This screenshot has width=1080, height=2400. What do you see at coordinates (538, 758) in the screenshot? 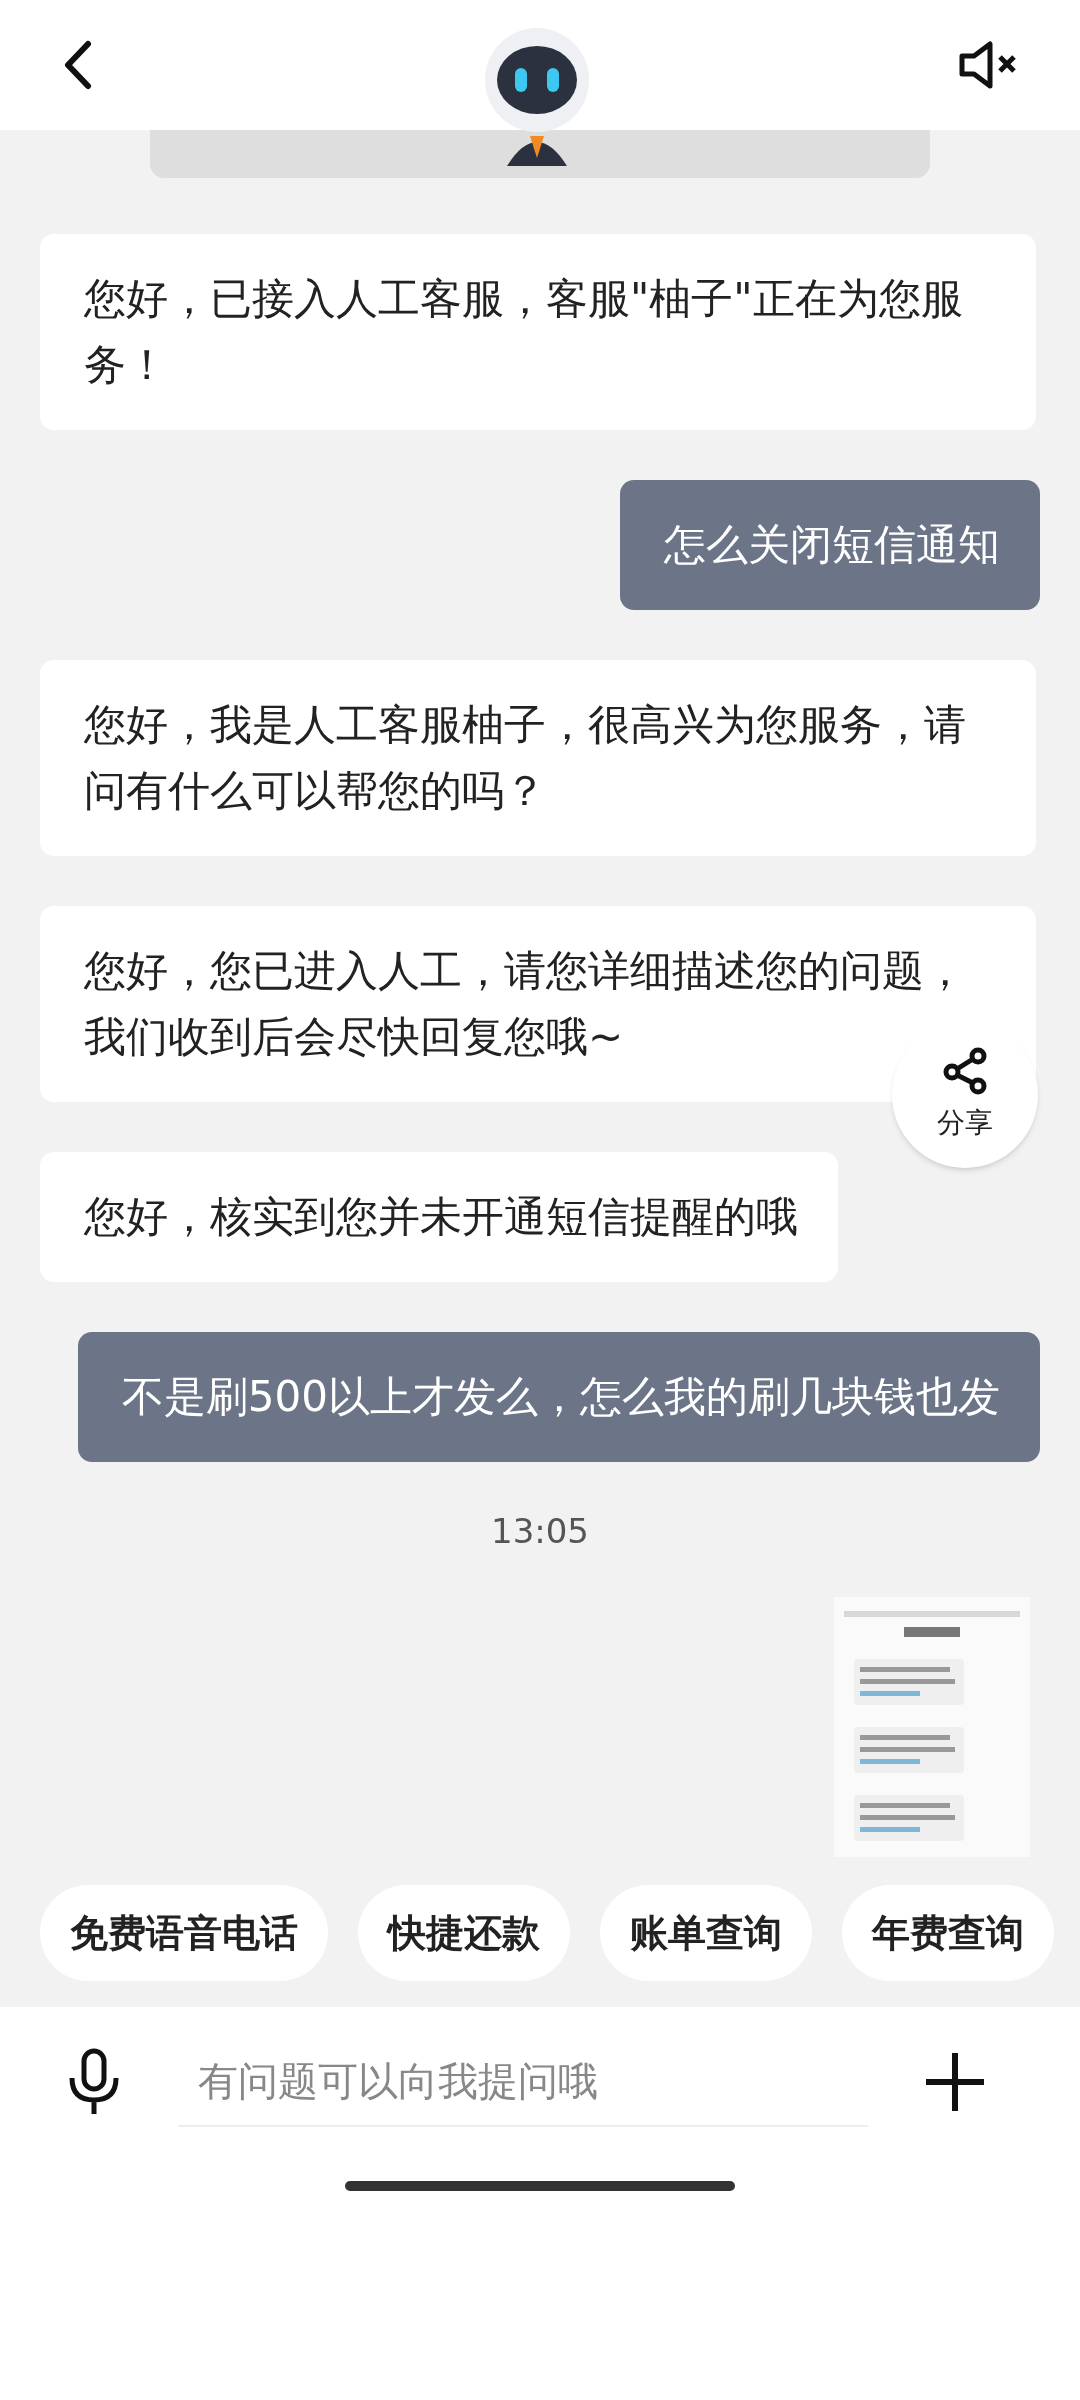
I see `message-bubble: 您好，我是人工客服柚子，很高兴为您服务，请问有什么可以帮您的吗？` at bounding box center [538, 758].